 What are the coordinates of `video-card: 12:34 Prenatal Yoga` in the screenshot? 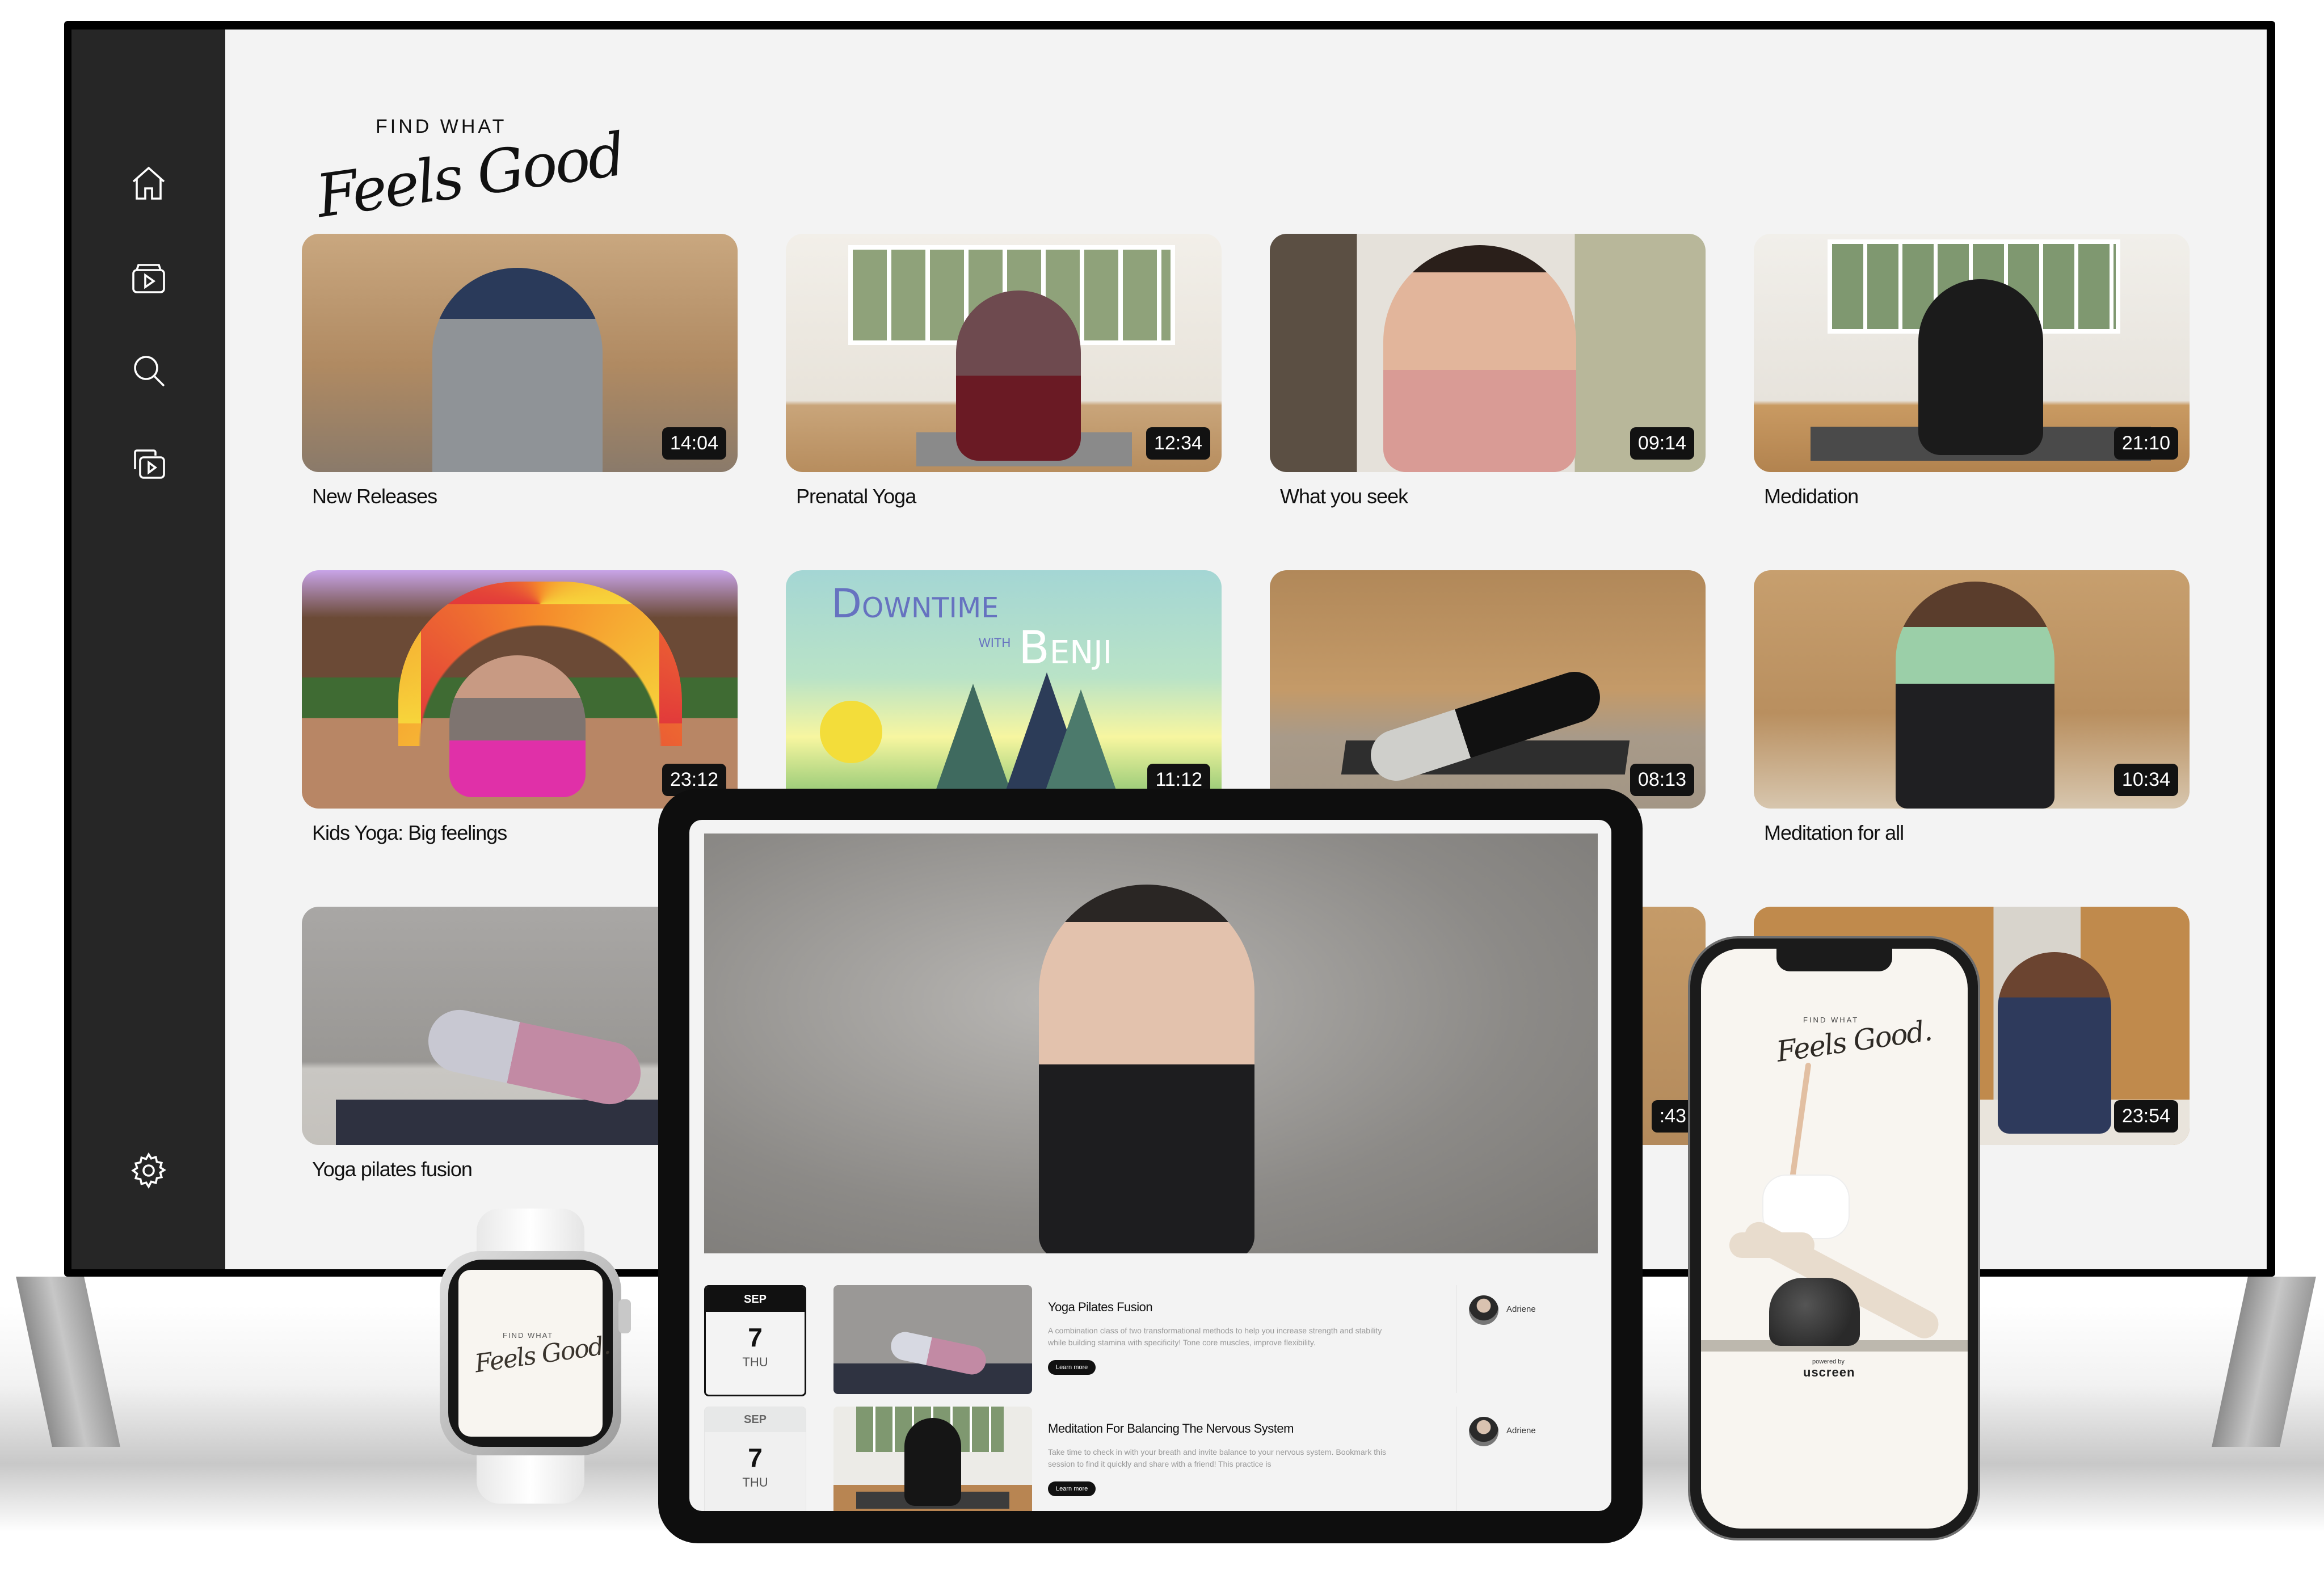 It's located at (1004, 371).